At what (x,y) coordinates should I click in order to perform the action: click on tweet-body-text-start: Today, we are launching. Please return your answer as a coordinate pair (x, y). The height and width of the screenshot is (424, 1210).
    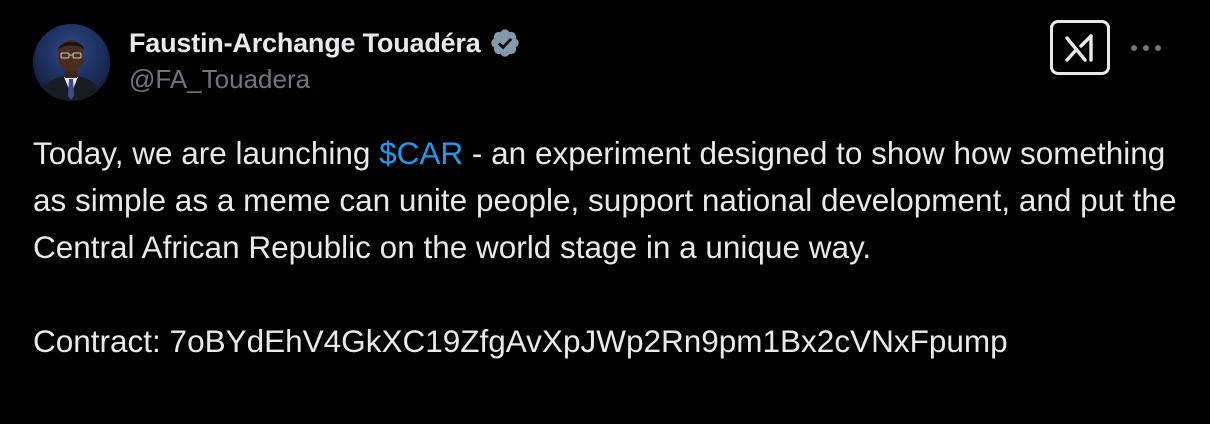
    Looking at the image, I should click on (206, 153).